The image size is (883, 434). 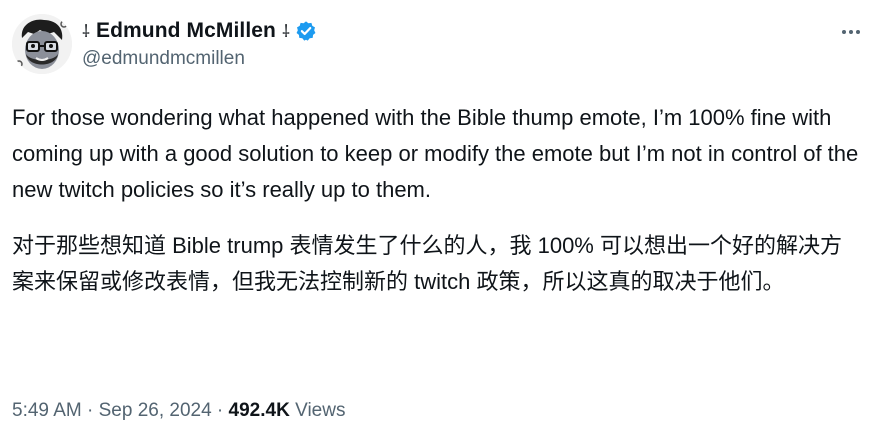 I want to click on tweet-time: 5:49 AM, so click(x=47, y=410).